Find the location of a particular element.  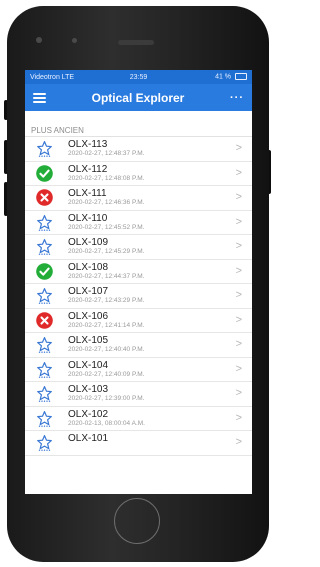

item-timestamp: 2020-02-27, 12:40:40 P.M. is located at coordinates (106, 349).